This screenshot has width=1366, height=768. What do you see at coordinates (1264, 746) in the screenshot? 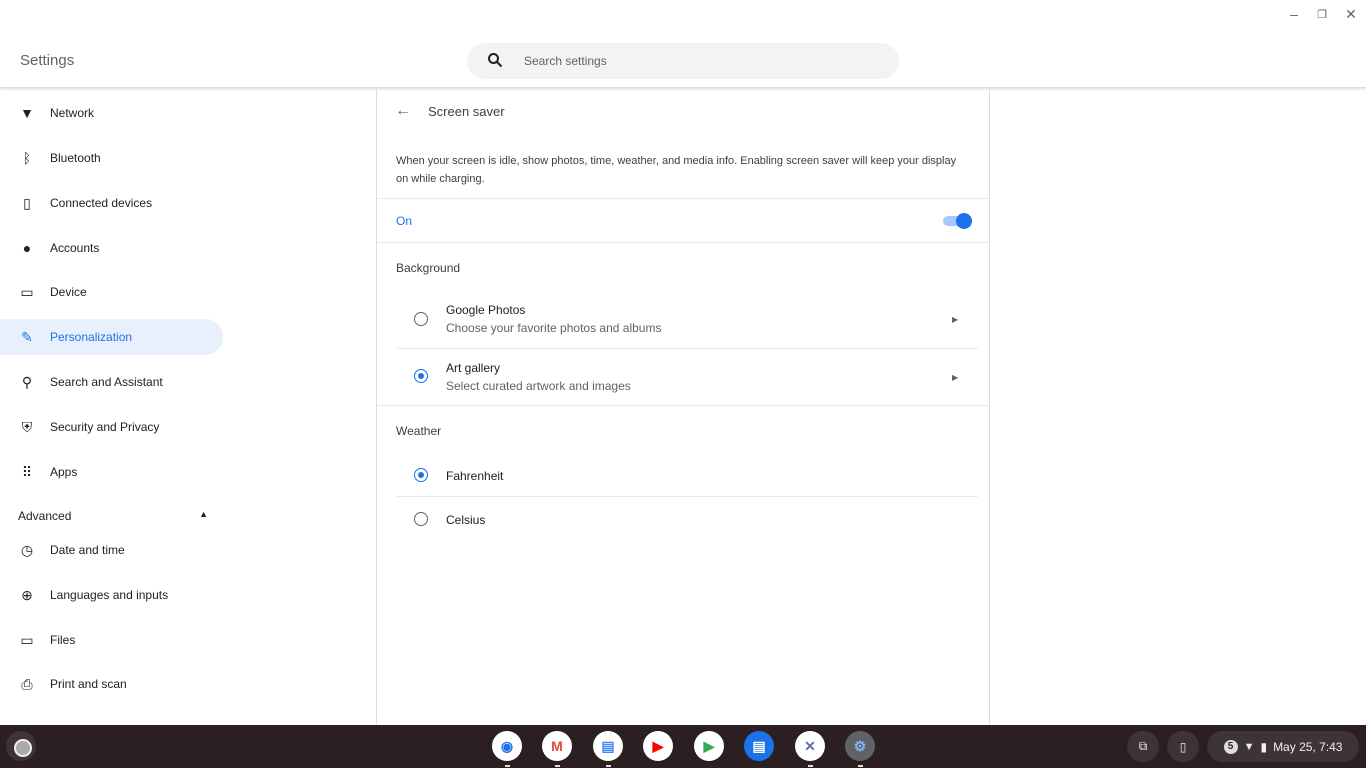
I see `battery-icon: ▮` at bounding box center [1264, 746].